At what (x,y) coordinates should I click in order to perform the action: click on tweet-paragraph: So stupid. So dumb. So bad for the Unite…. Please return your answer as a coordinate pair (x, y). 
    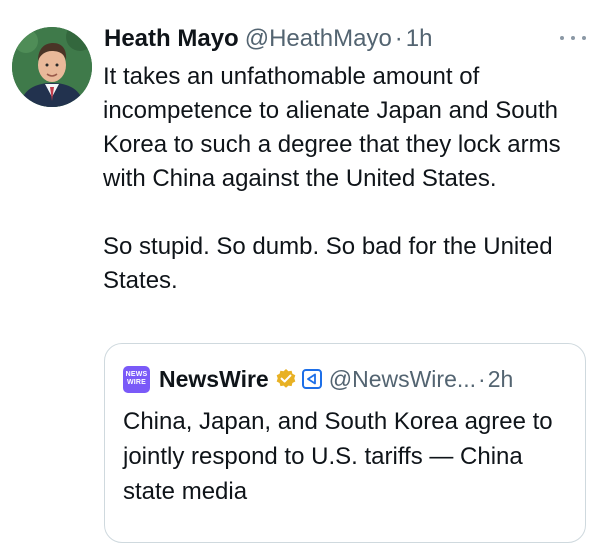
    Looking at the image, I should click on (328, 263).